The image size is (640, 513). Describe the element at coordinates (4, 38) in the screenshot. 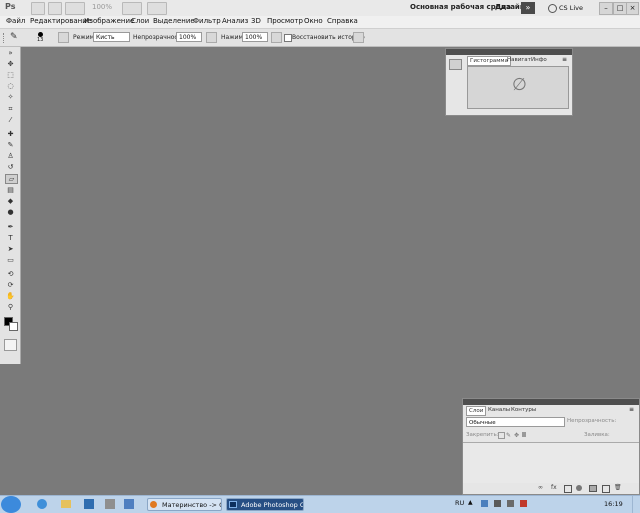

I see `grip-handle` at that location.